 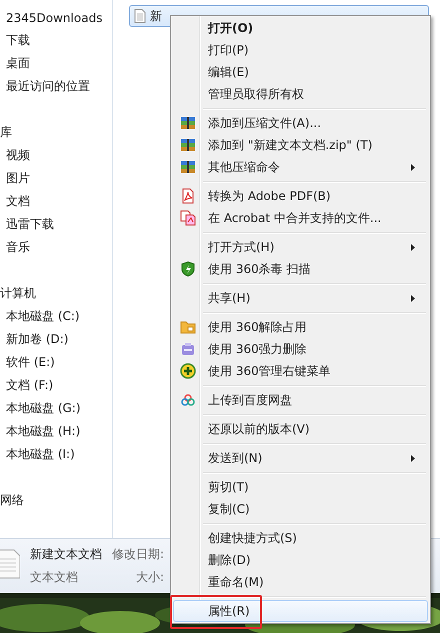 What do you see at coordinates (150, 577) in the screenshot?
I see `size-label: 大小:` at bounding box center [150, 577].